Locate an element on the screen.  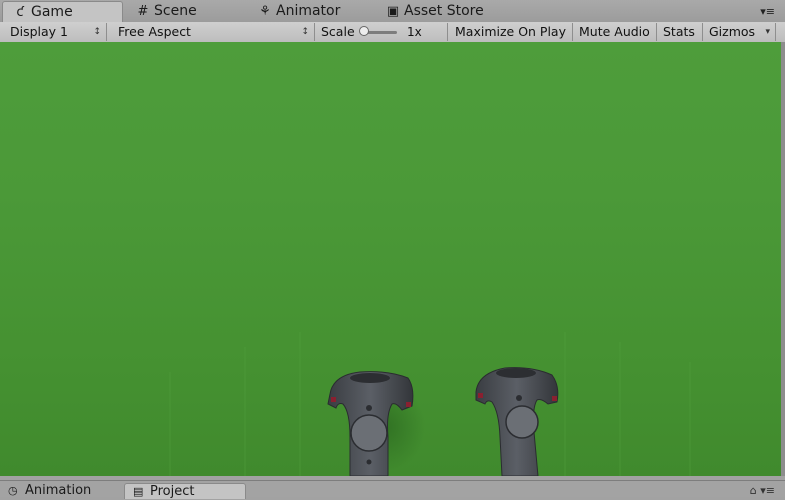
lock-menu-icon: ⌂ ▾≡ is located at coordinates (762, 490).